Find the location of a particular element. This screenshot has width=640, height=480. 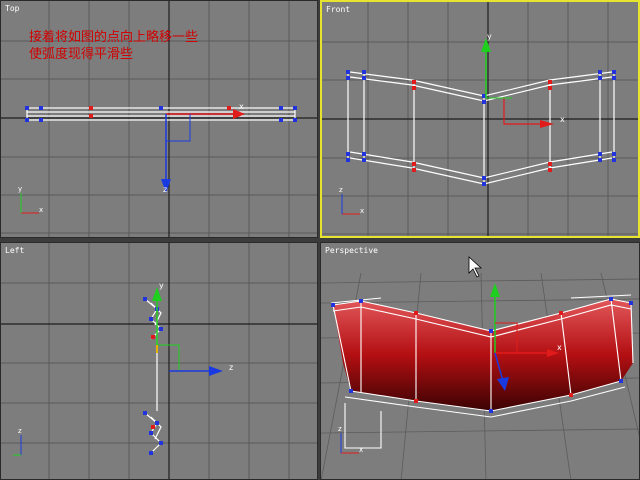

perspective-tripod-x-label: x is located at coordinates (361, 450).